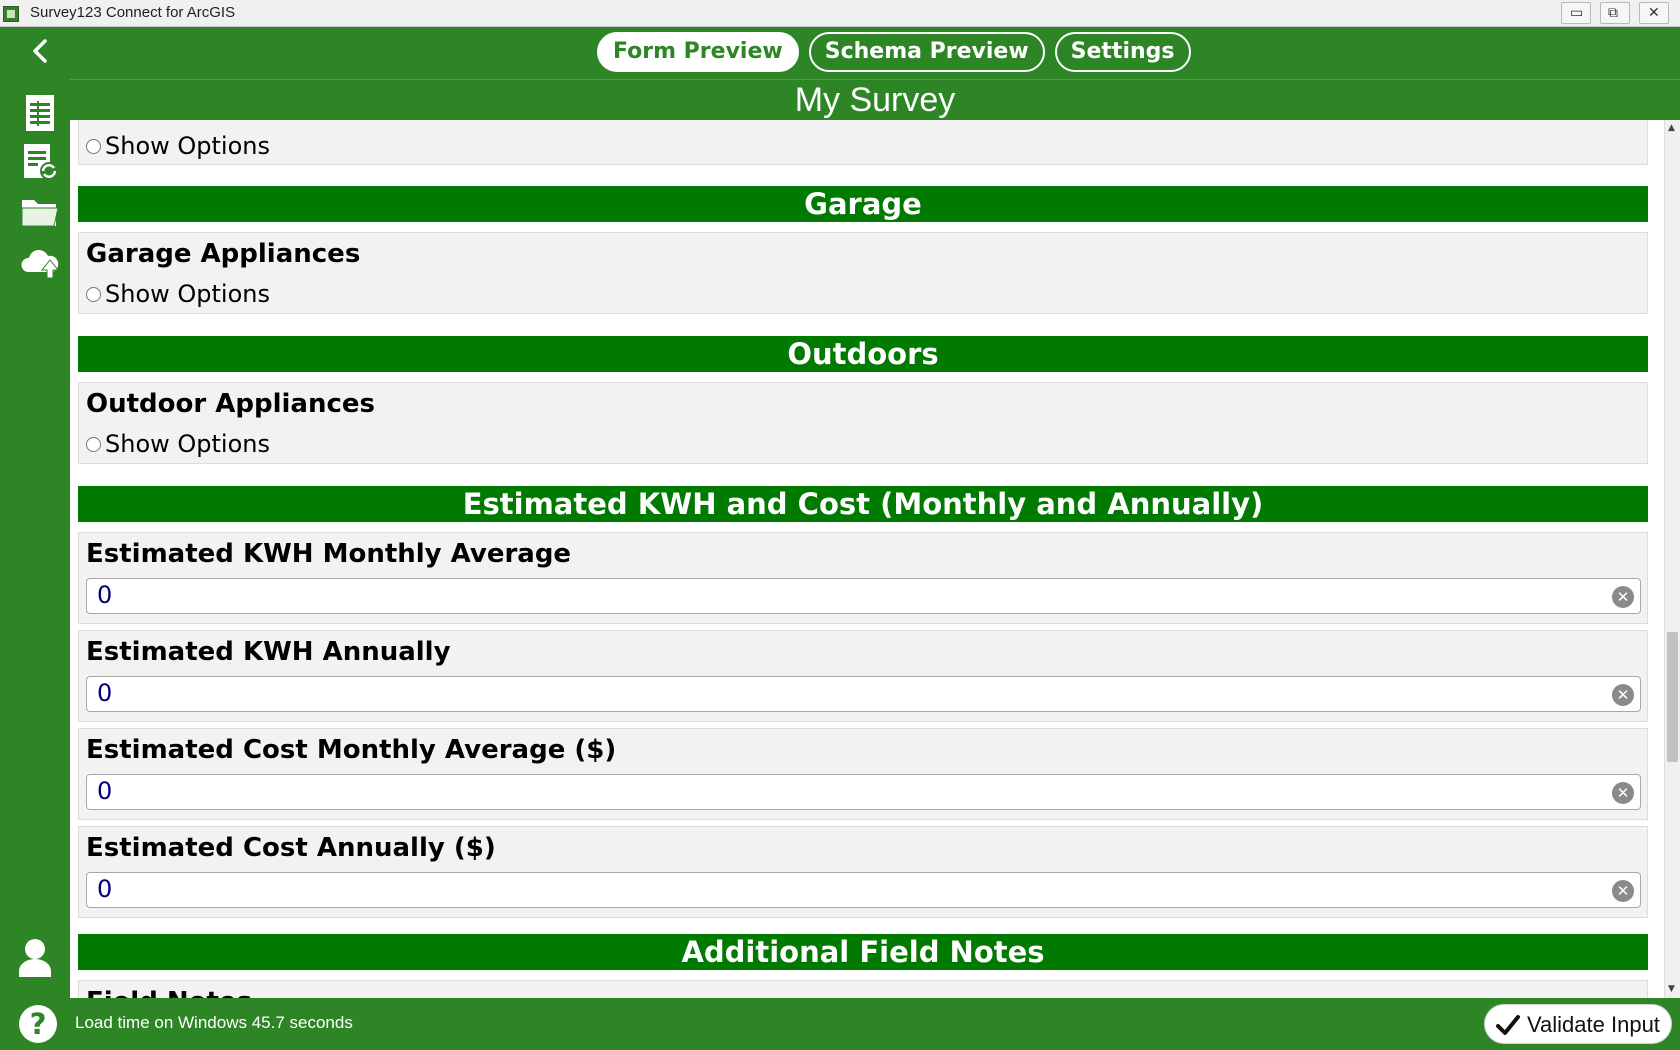 The height and width of the screenshot is (1050, 1680). Describe the element at coordinates (40, 262) in the screenshot. I see `cloud-upload-icon` at that location.